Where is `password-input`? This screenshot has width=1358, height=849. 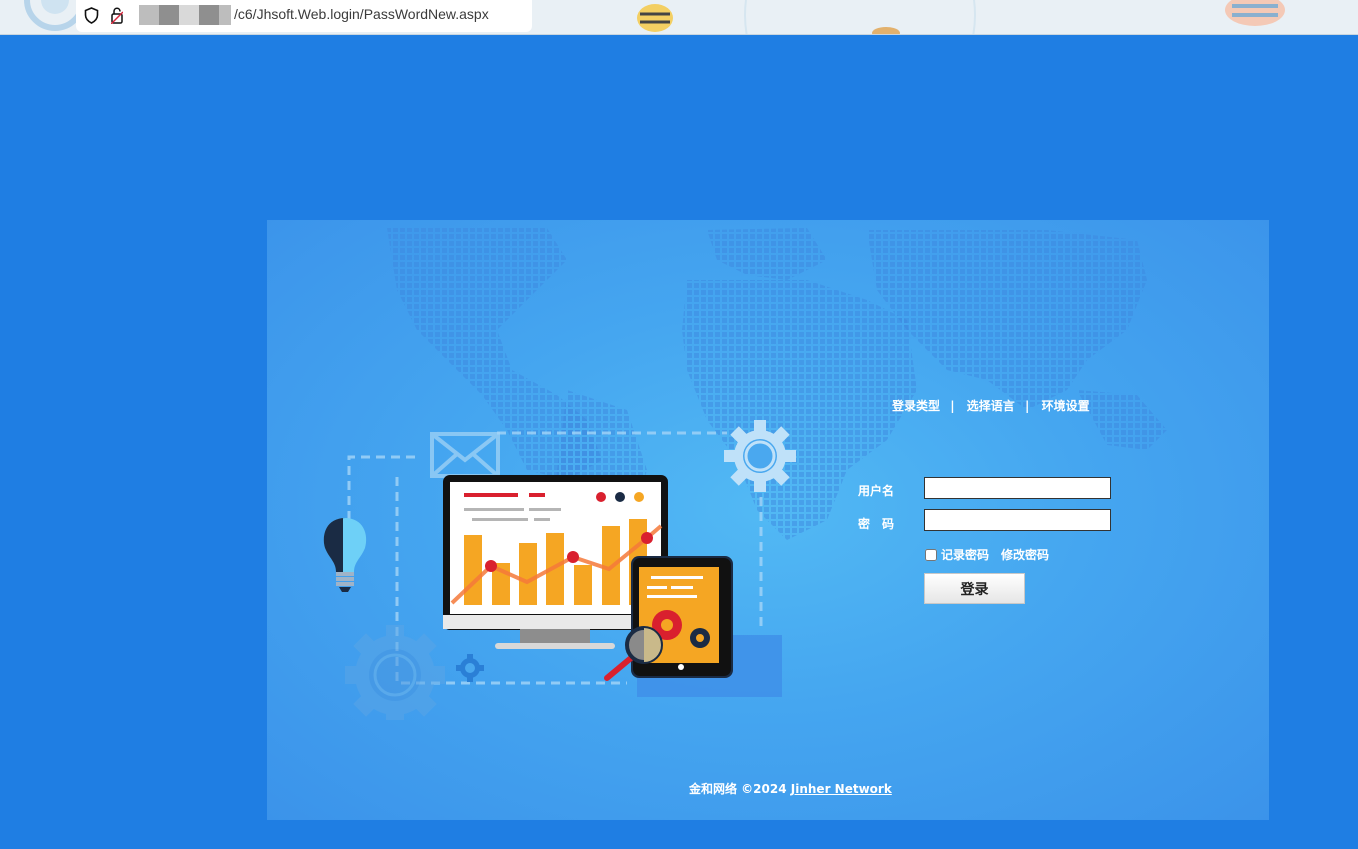 password-input is located at coordinates (1017, 520).